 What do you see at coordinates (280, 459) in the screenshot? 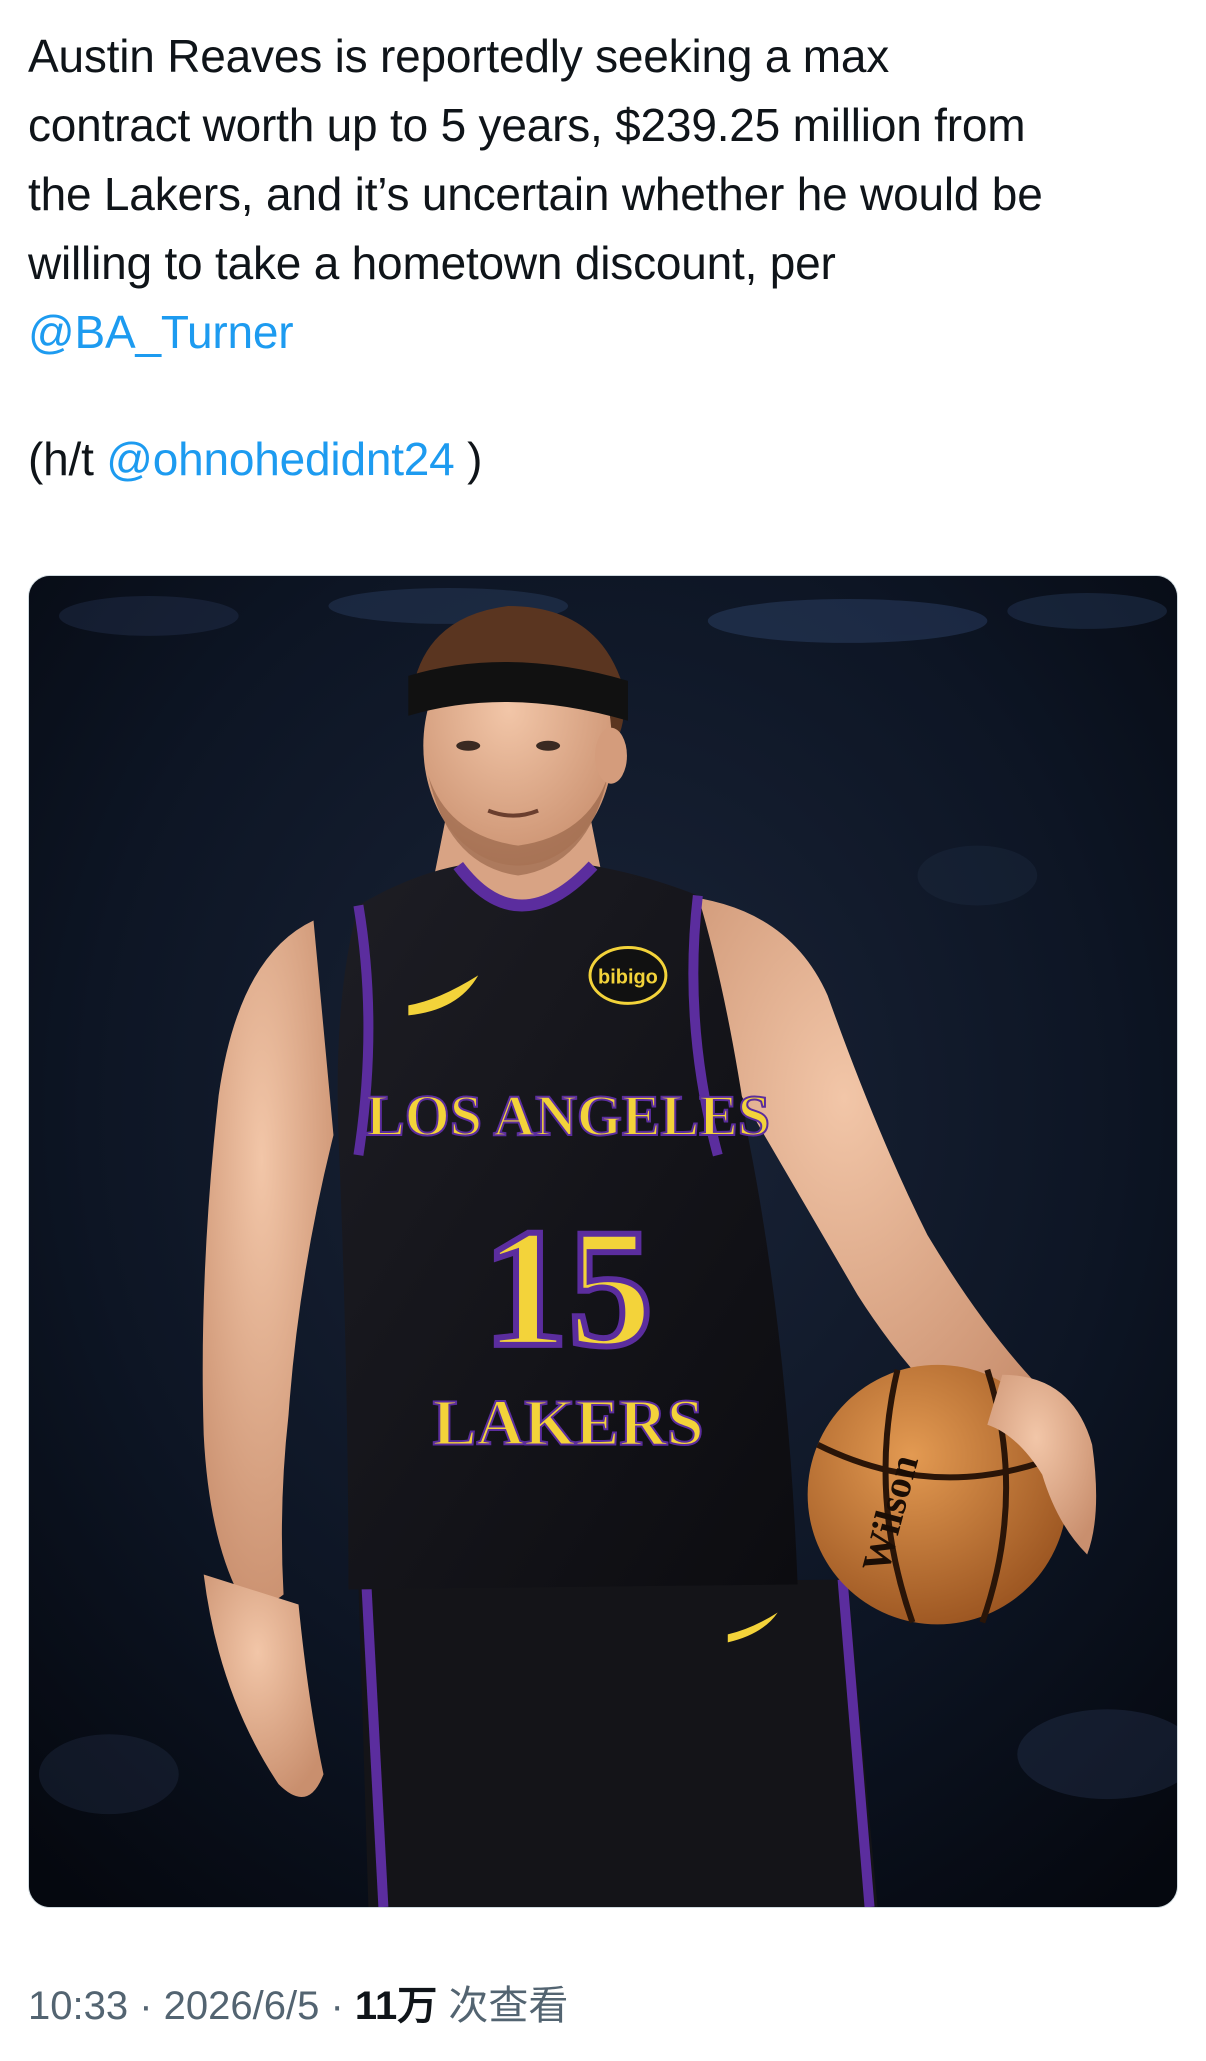
I see `mention-link-ohnohedidnt24: @ohnohedidnt24` at bounding box center [280, 459].